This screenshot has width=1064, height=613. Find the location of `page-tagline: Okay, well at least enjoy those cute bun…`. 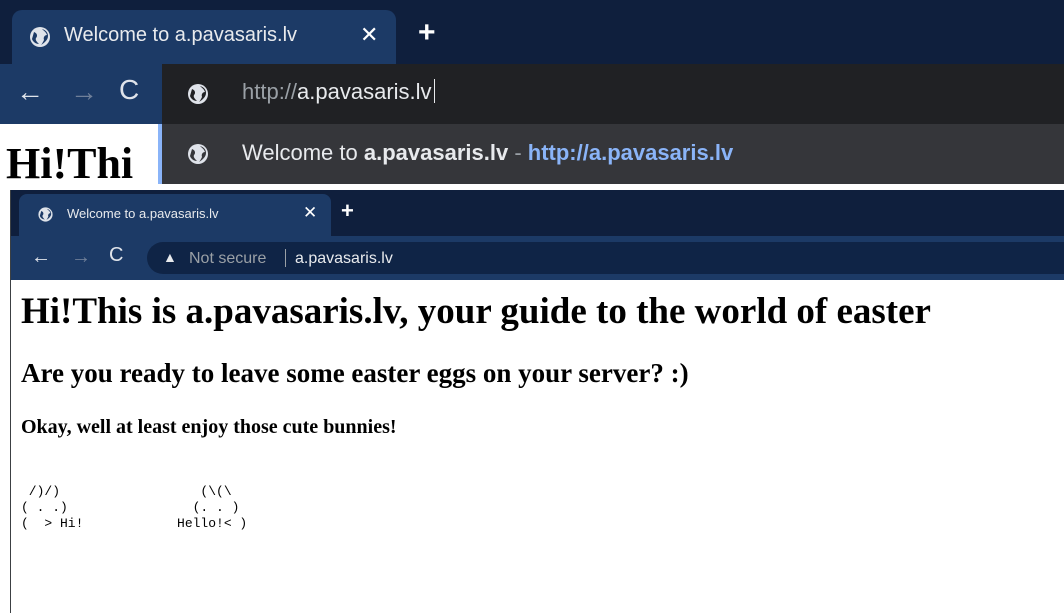

page-tagline: Okay, well at least enjoy those cute bun… is located at coordinates (209, 427).